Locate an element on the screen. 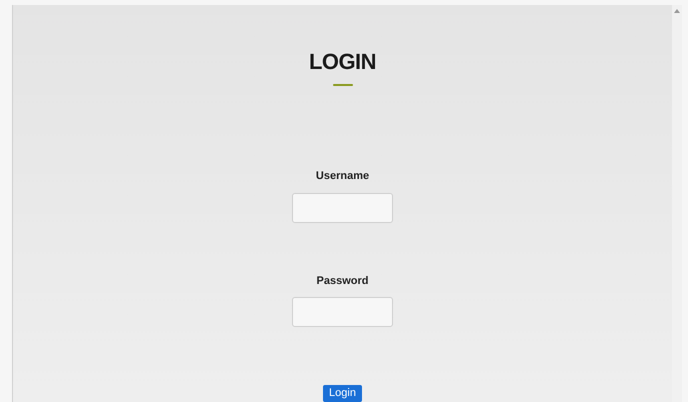 This screenshot has width=688, height=402. scrollbar is located at coordinates (677, 203).